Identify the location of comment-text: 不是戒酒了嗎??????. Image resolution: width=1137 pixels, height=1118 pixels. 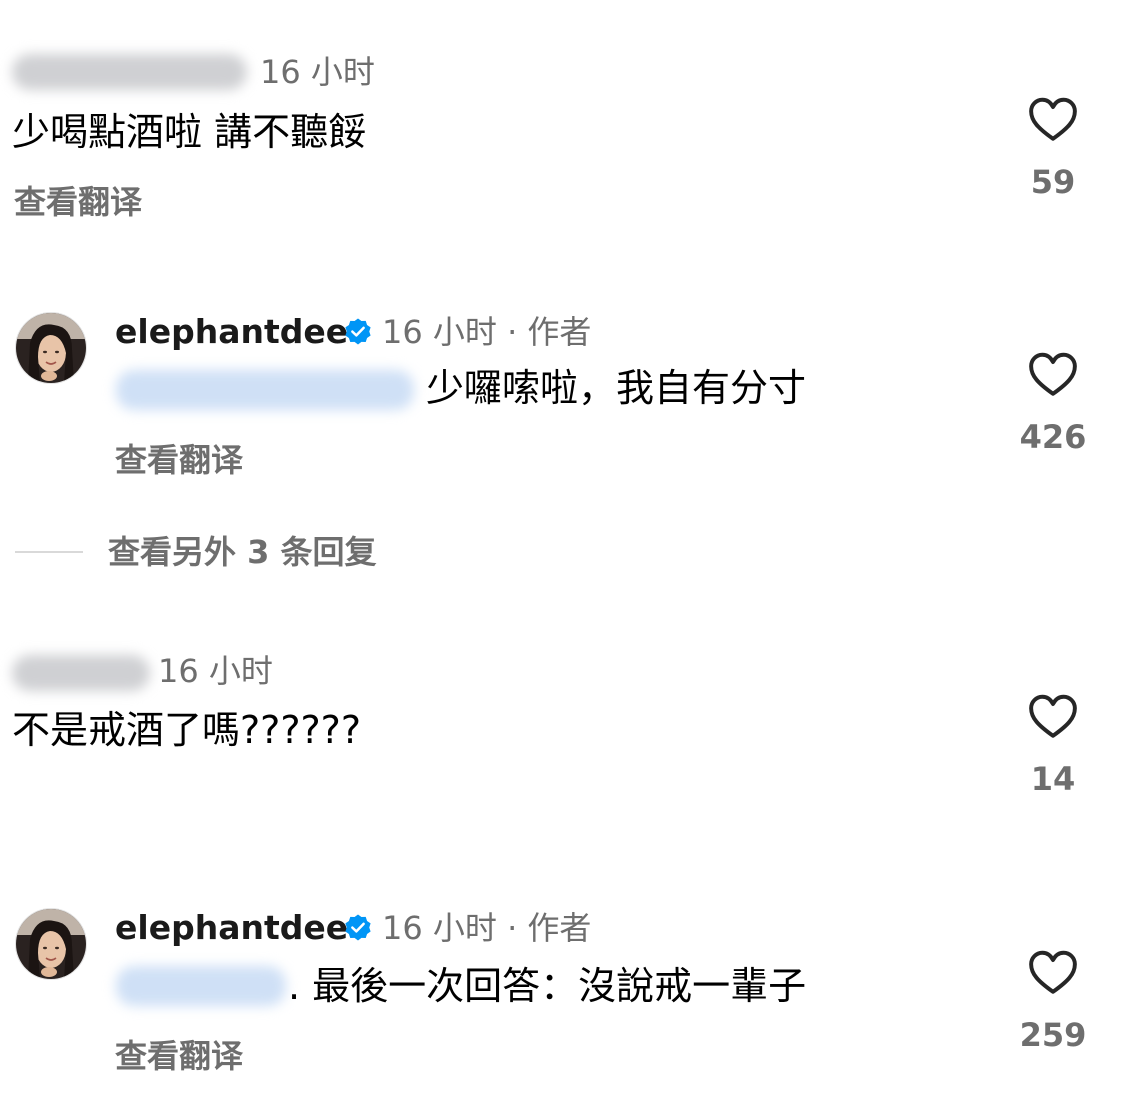
(187, 730).